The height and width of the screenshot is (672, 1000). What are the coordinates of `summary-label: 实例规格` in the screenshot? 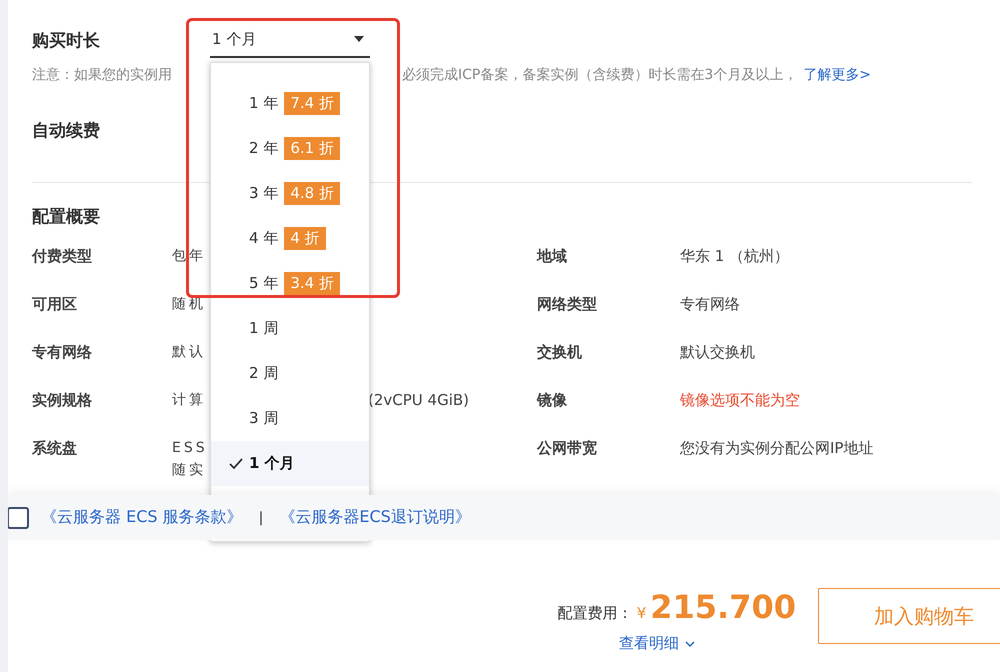 It's located at (62, 400).